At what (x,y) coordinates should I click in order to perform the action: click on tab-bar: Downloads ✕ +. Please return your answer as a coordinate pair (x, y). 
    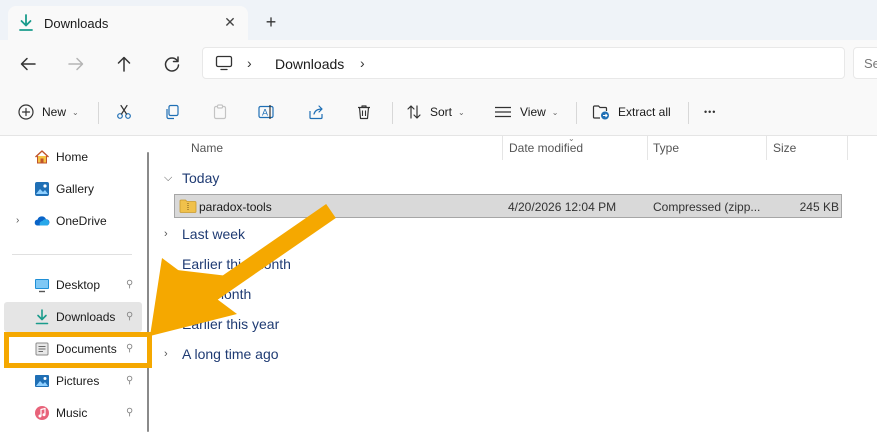
    Looking at the image, I should click on (438, 20).